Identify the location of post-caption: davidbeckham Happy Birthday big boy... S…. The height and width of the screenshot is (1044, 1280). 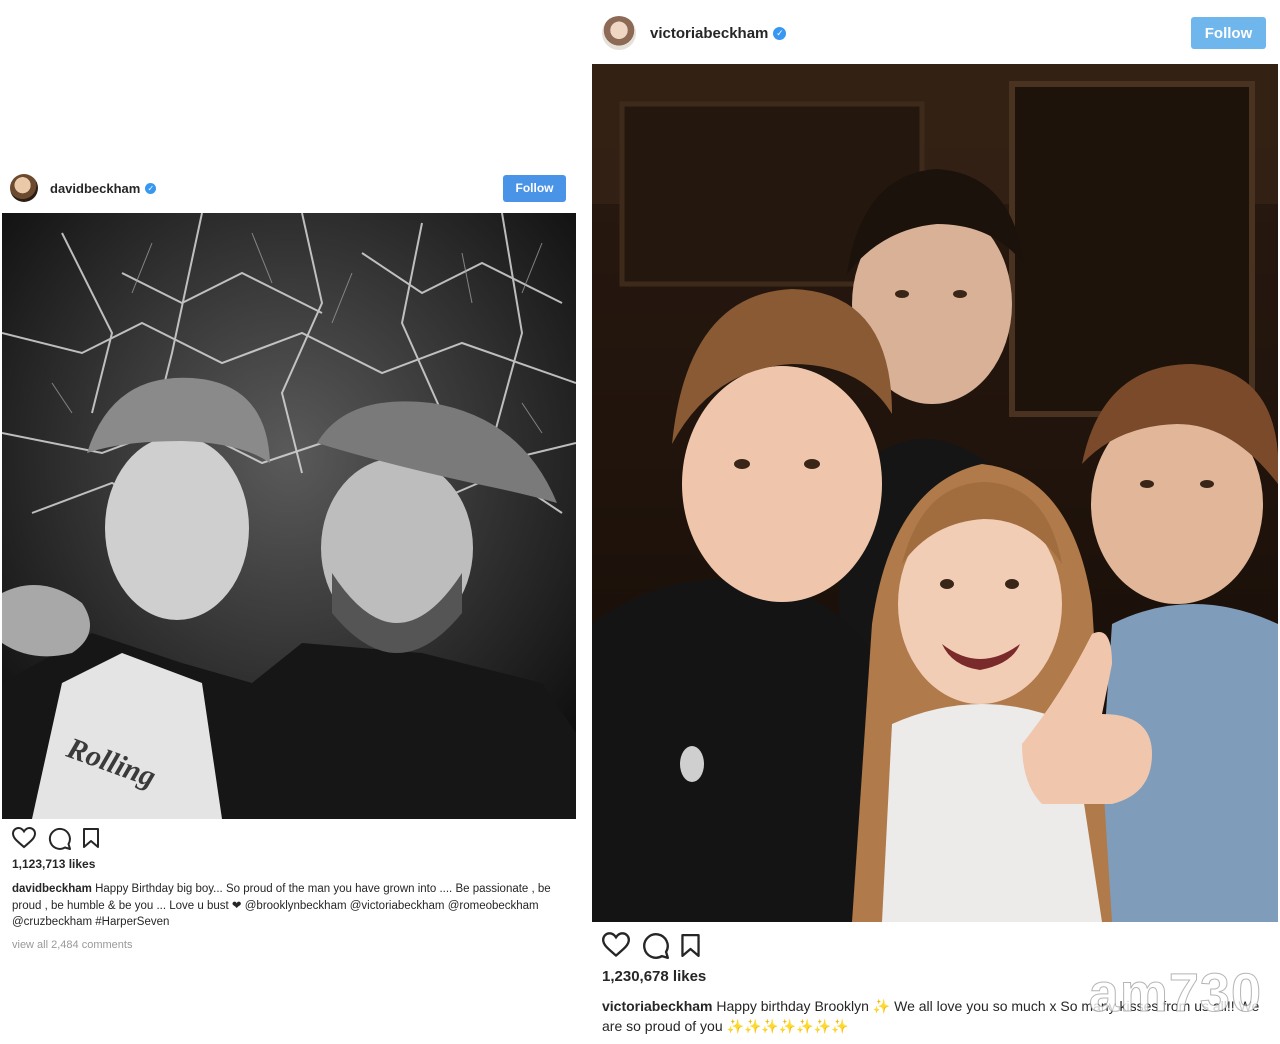
(284, 906).